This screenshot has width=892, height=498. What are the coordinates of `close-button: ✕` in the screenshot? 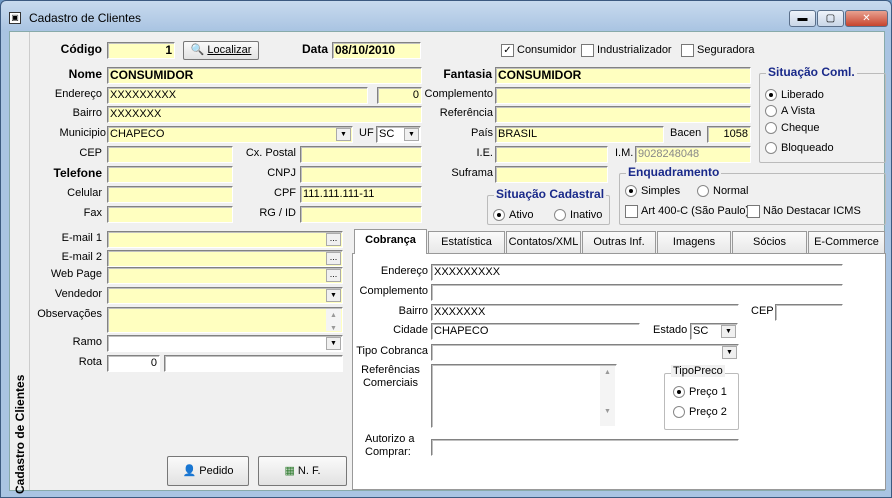 It's located at (866, 18).